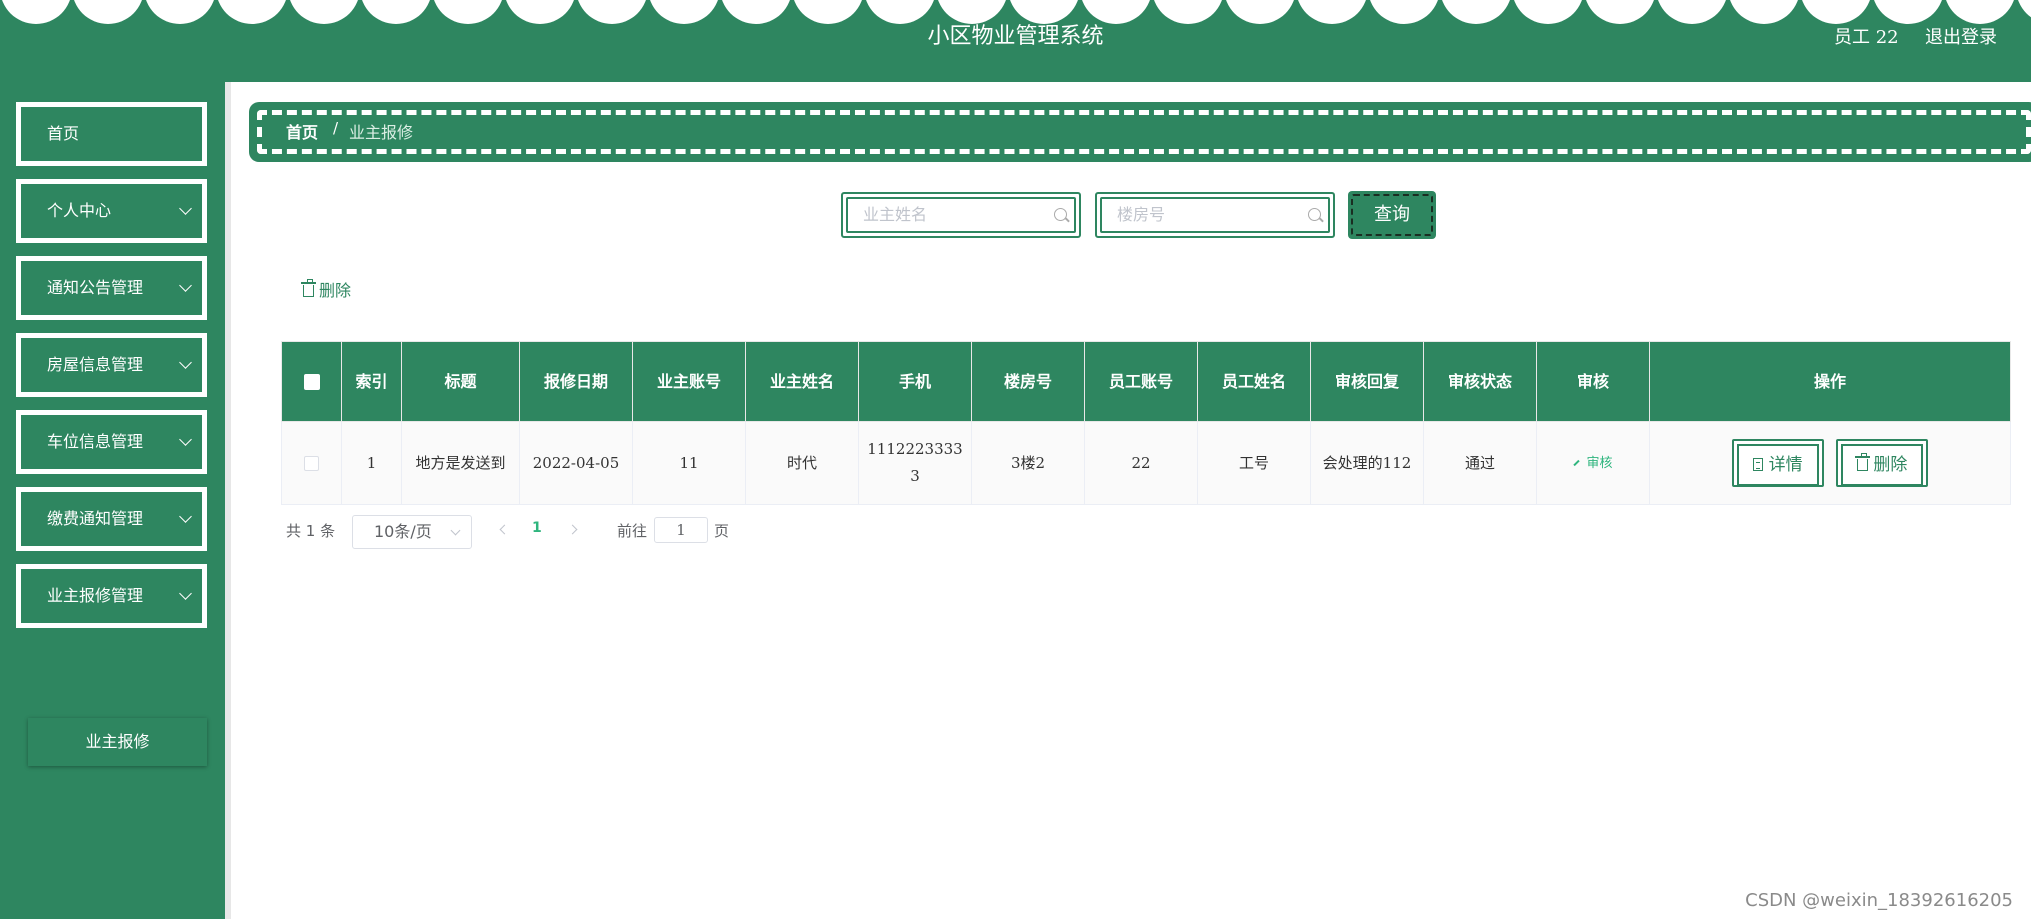 The width and height of the screenshot is (2031, 919). Describe the element at coordinates (1785, 465) in the screenshot. I see `detail-button-label: 详情` at that location.